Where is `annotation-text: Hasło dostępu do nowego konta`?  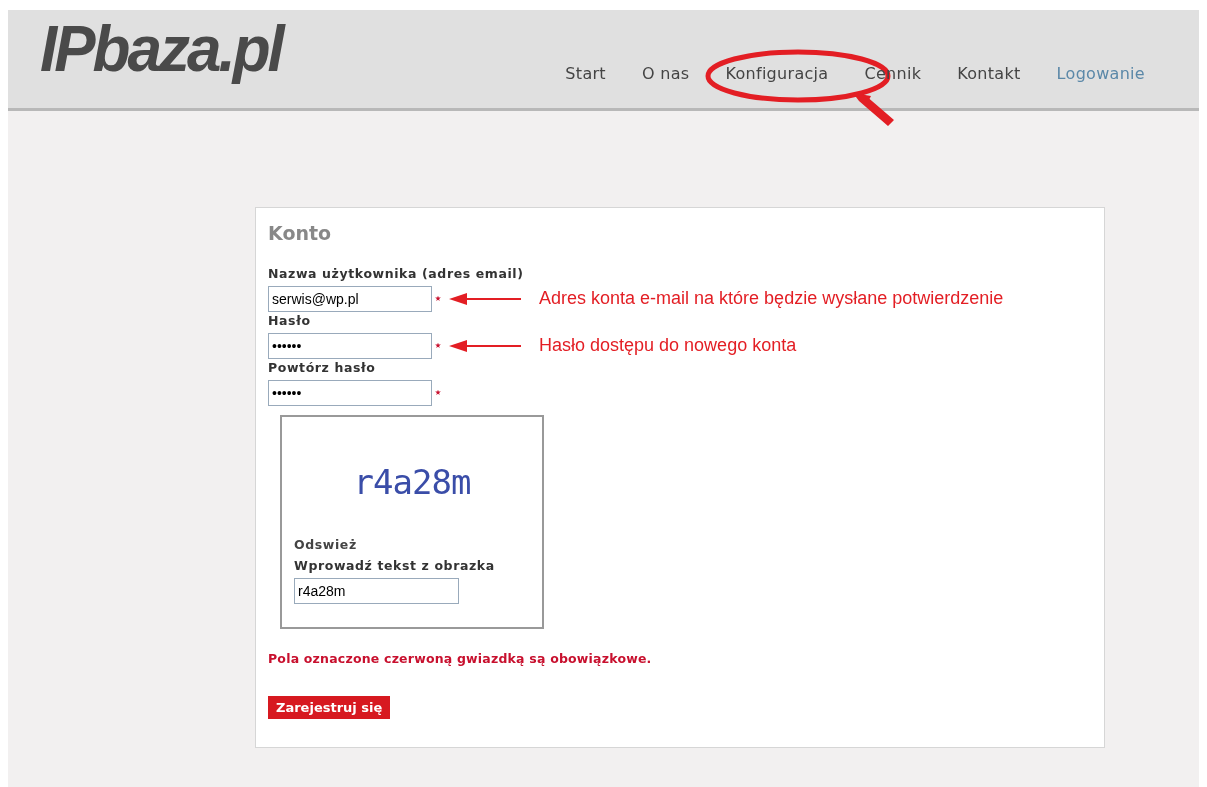
annotation-text: Hasło dostępu do nowego konta is located at coordinates (668, 345).